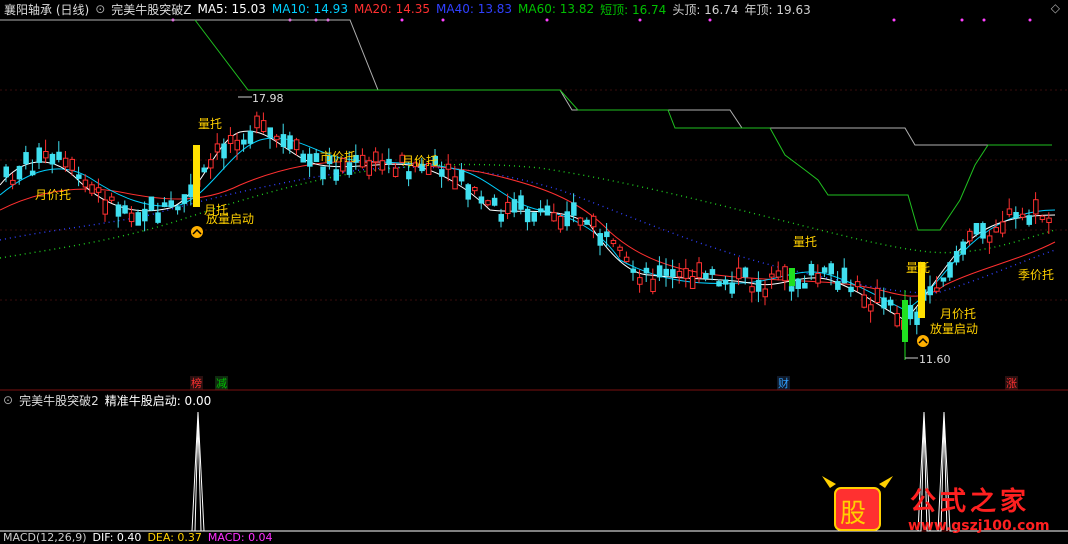 This screenshot has width=1068, height=544. I want to click on anno-ji-jia-tuo: 季价托, so click(1036, 275).